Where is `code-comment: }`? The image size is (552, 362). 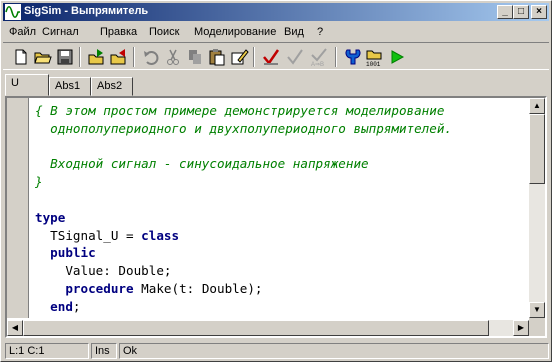
code-comment: } is located at coordinates (39, 182).